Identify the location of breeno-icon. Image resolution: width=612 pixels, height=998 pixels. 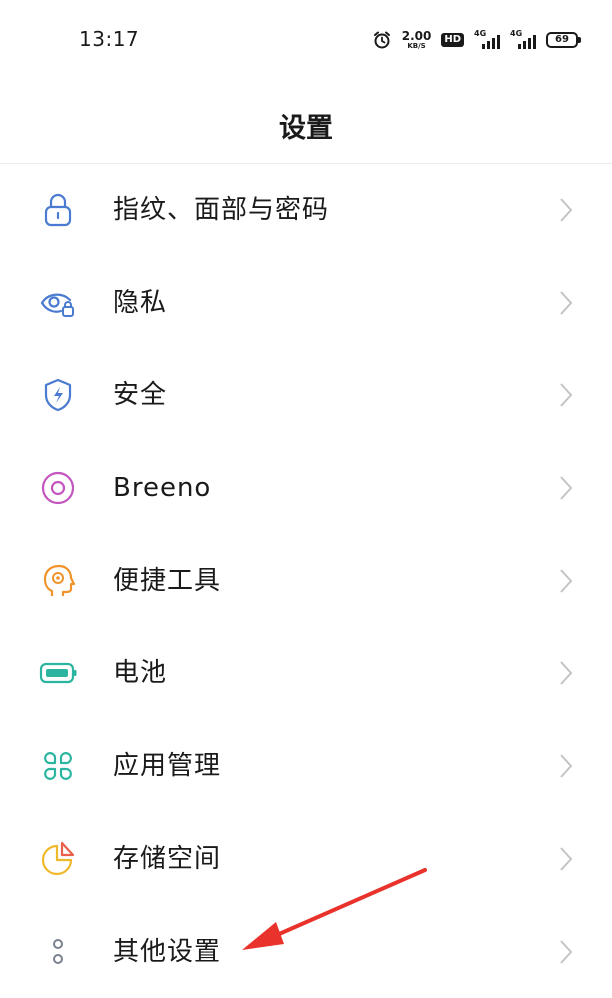
(58, 488).